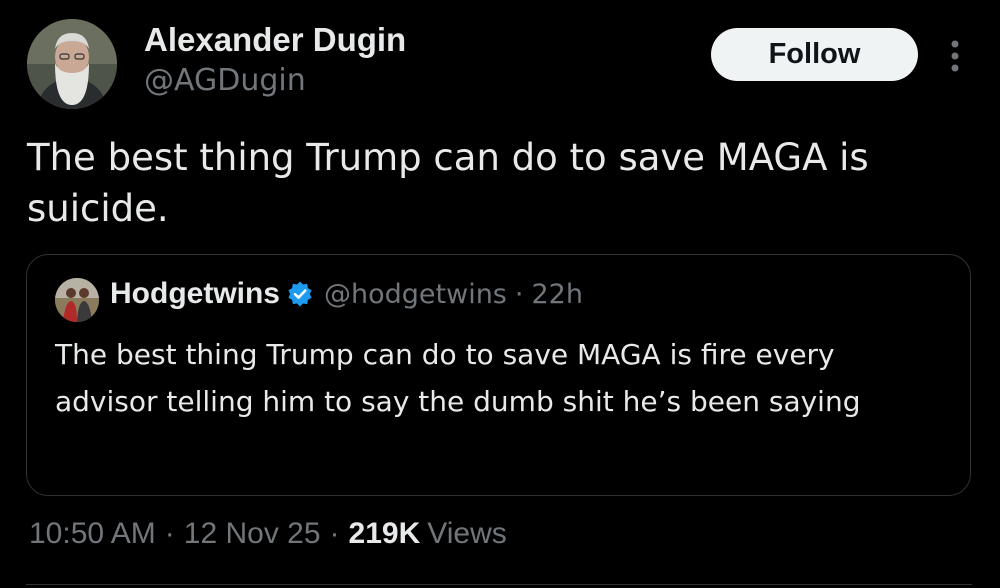  What do you see at coordinates (275, 81) in the screenshot?
I see `author-handle: @AGDugin` at bounding box center [275, 81].